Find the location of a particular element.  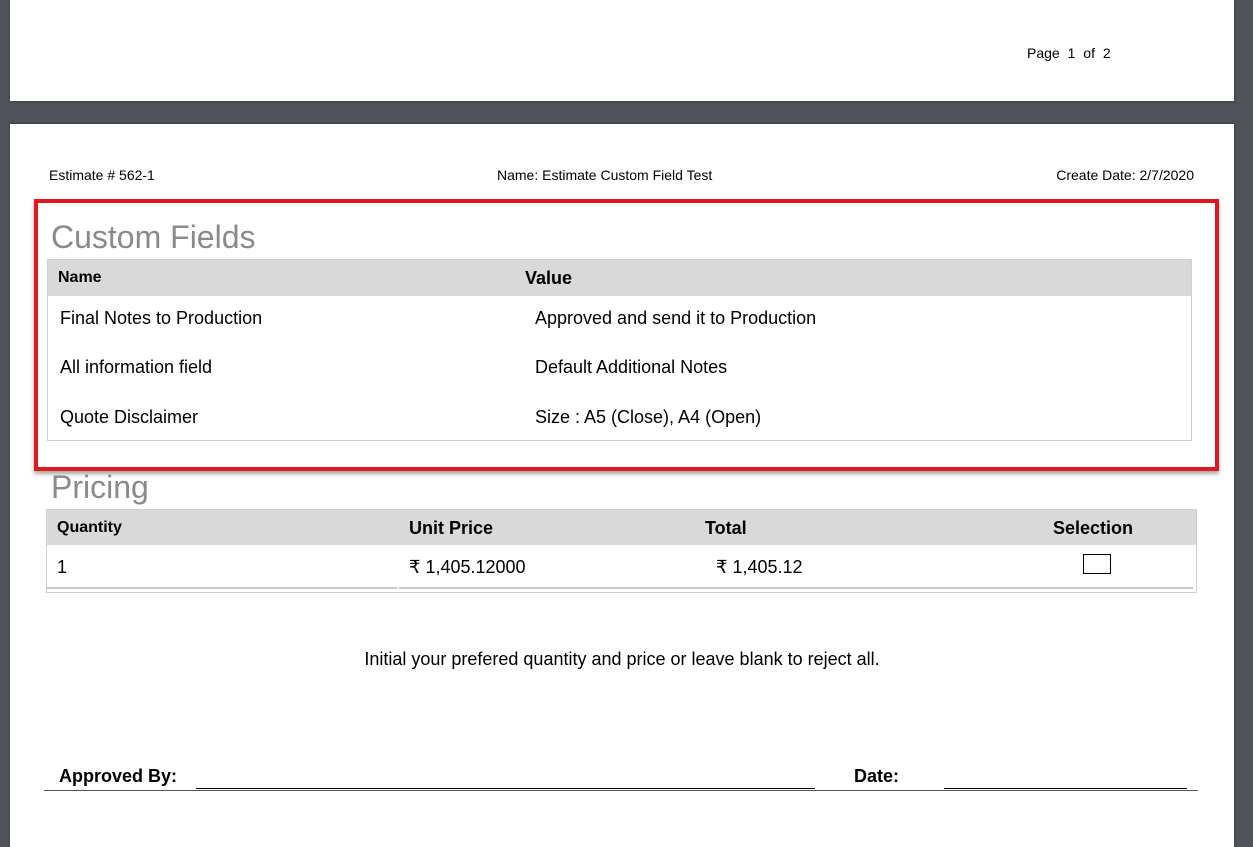

page-indicator: Page 1 of 2 is located at coordinates (1071, 53).